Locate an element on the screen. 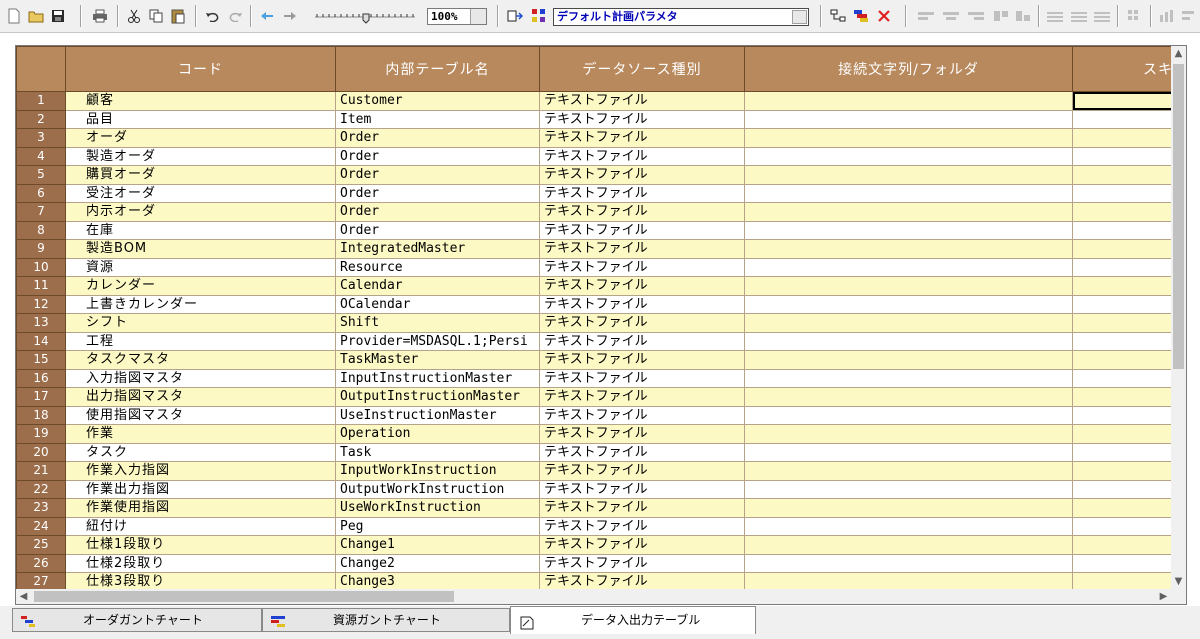  code-cell: 内示オーダ is located at coordinates (200, 212).